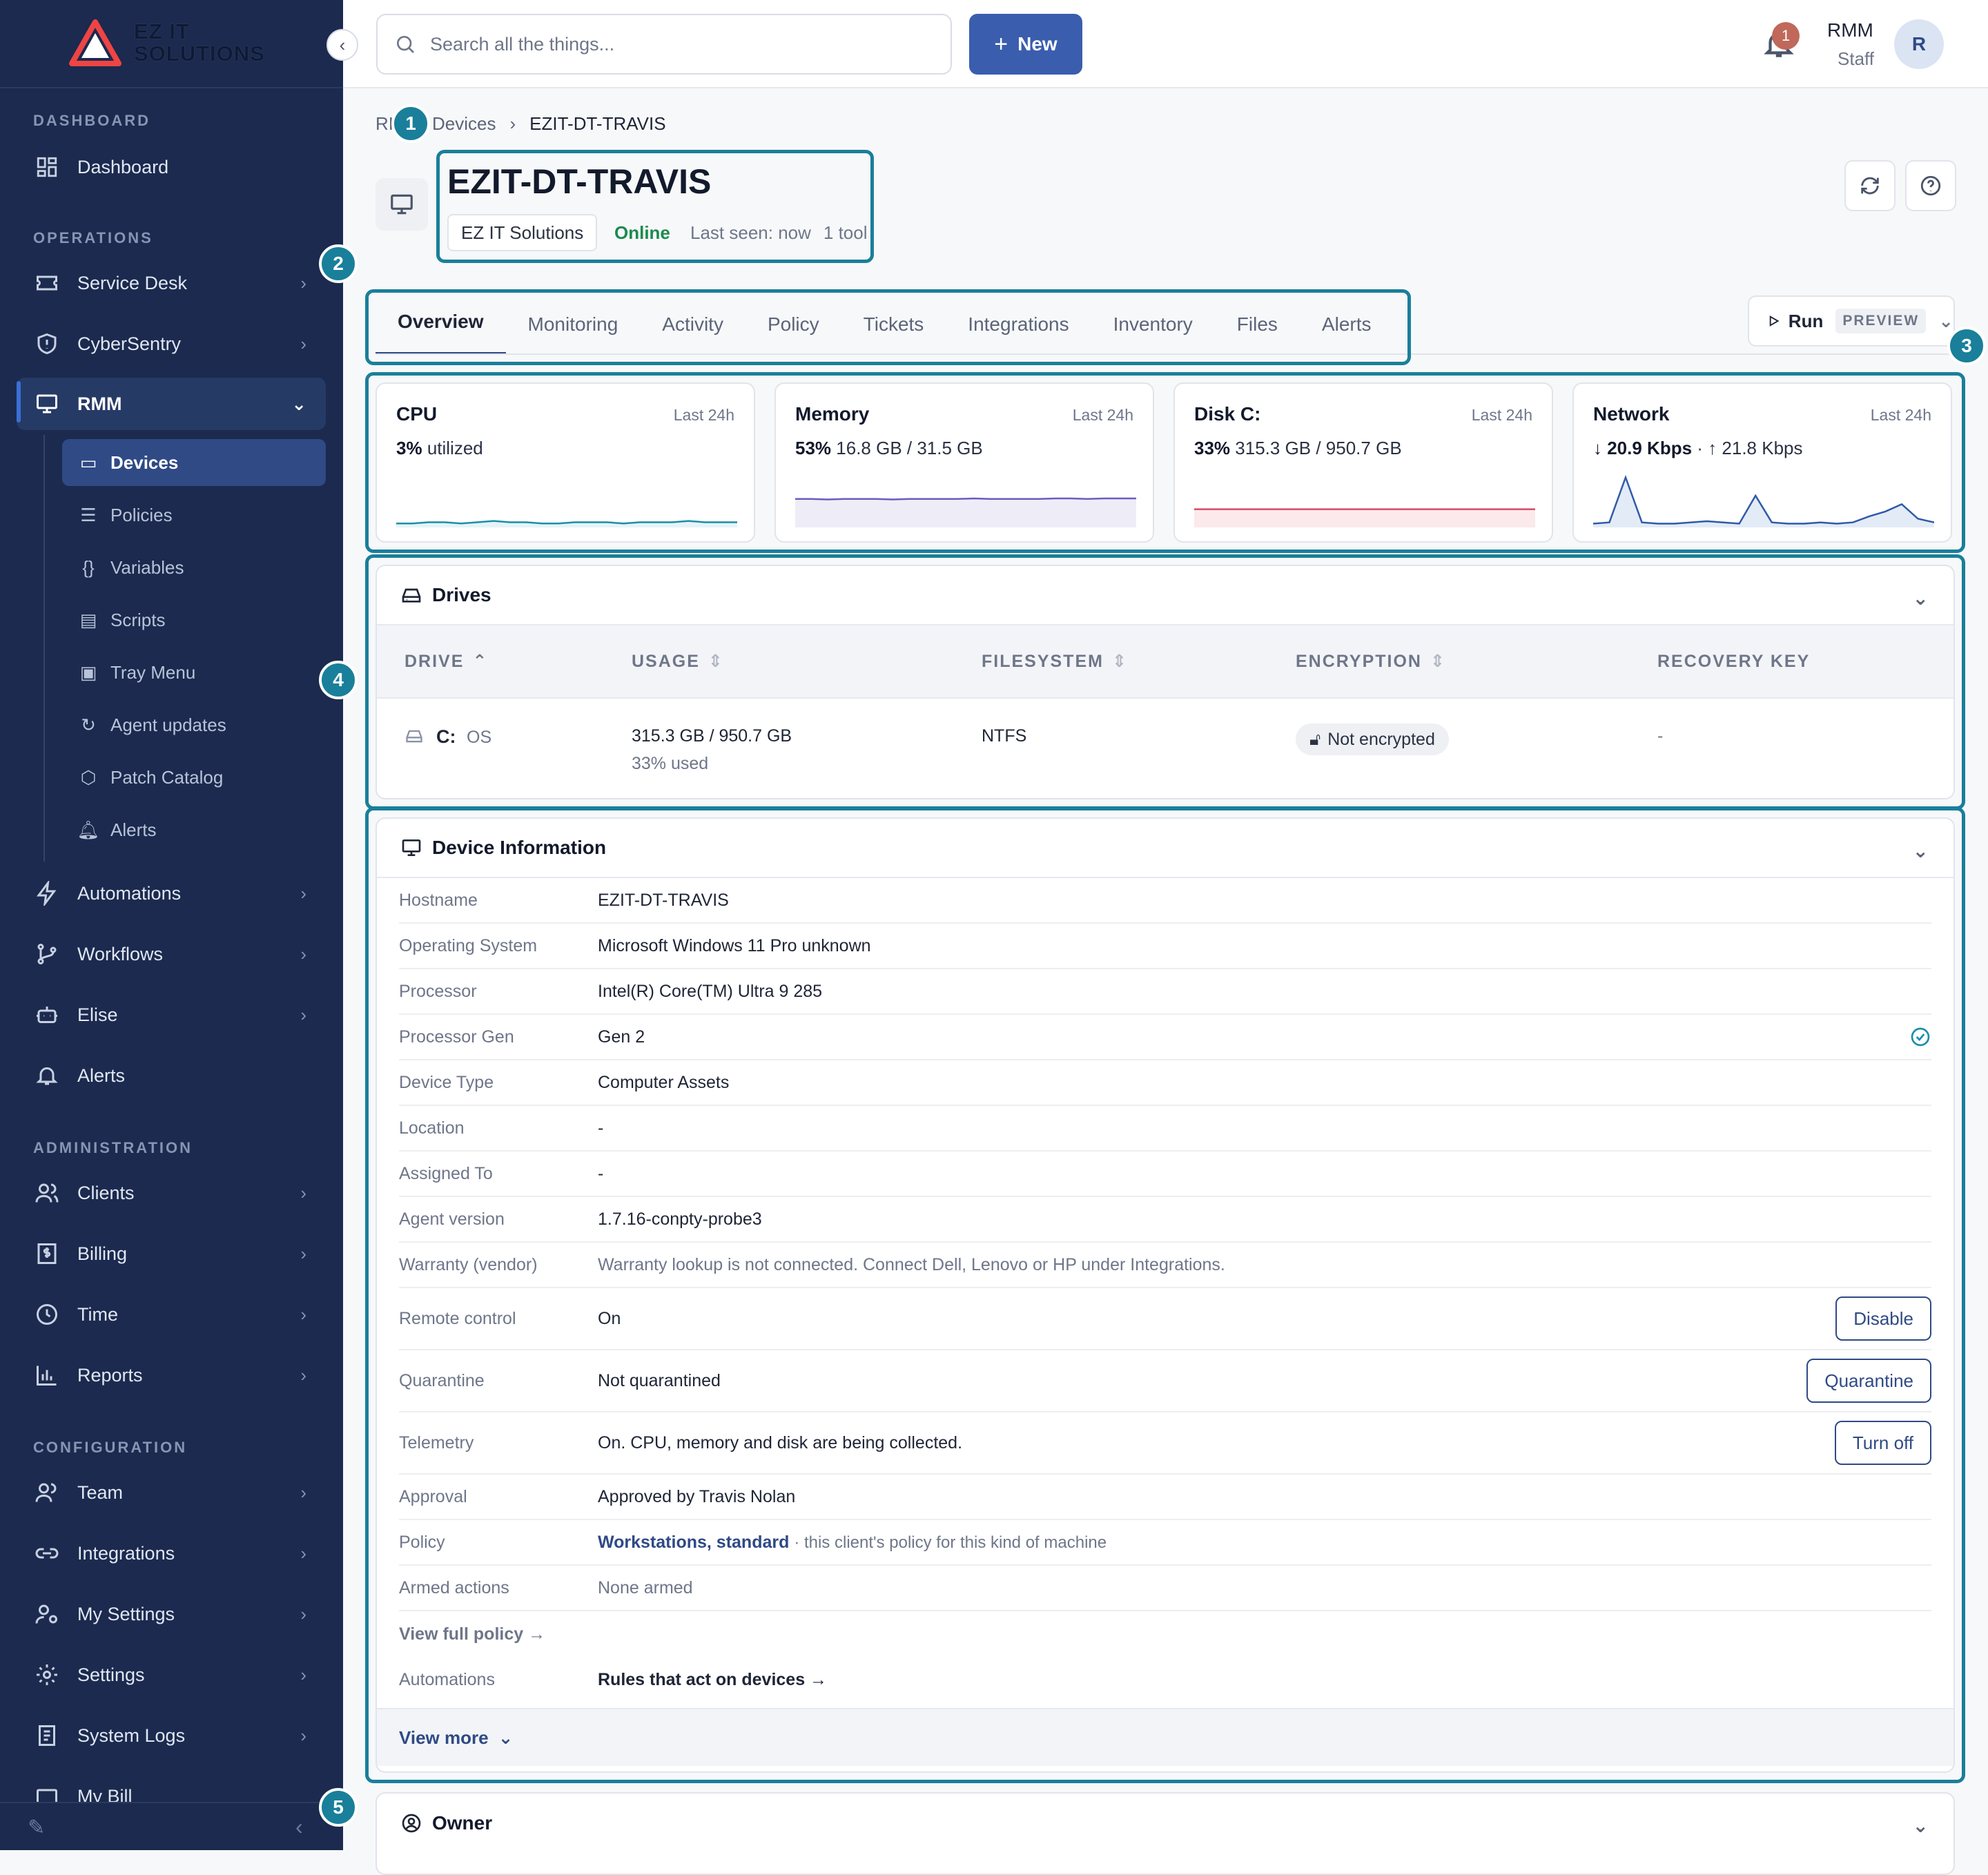 This screenshot has width=1988, height=1875. I want to click on sidebar-label: Alerts, so click(101, 1075).